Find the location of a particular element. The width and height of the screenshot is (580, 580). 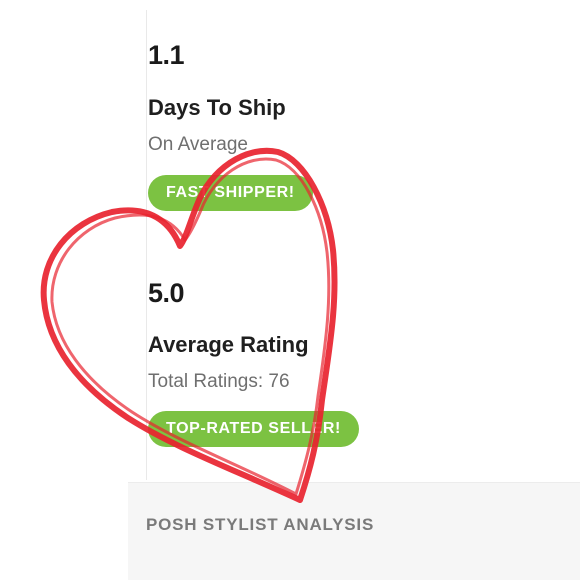

top-rated-seller-badge: TOP-RATED SELLER! is located at coordinates (253, 429).